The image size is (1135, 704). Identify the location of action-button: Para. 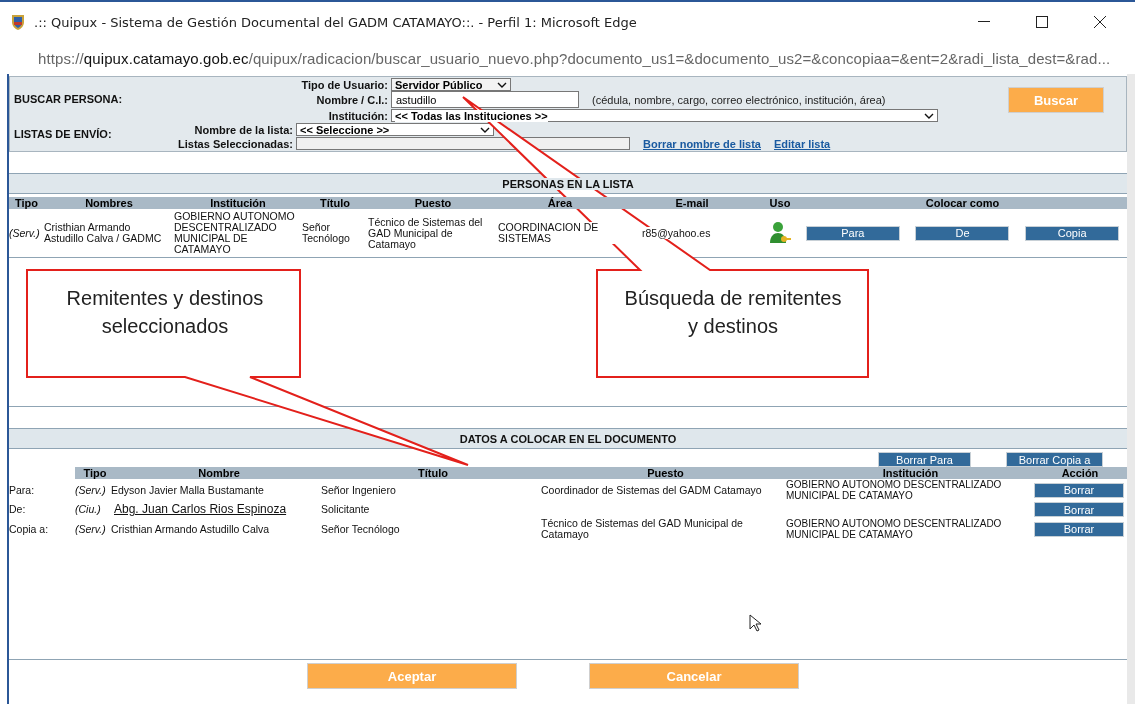
(852, 233).